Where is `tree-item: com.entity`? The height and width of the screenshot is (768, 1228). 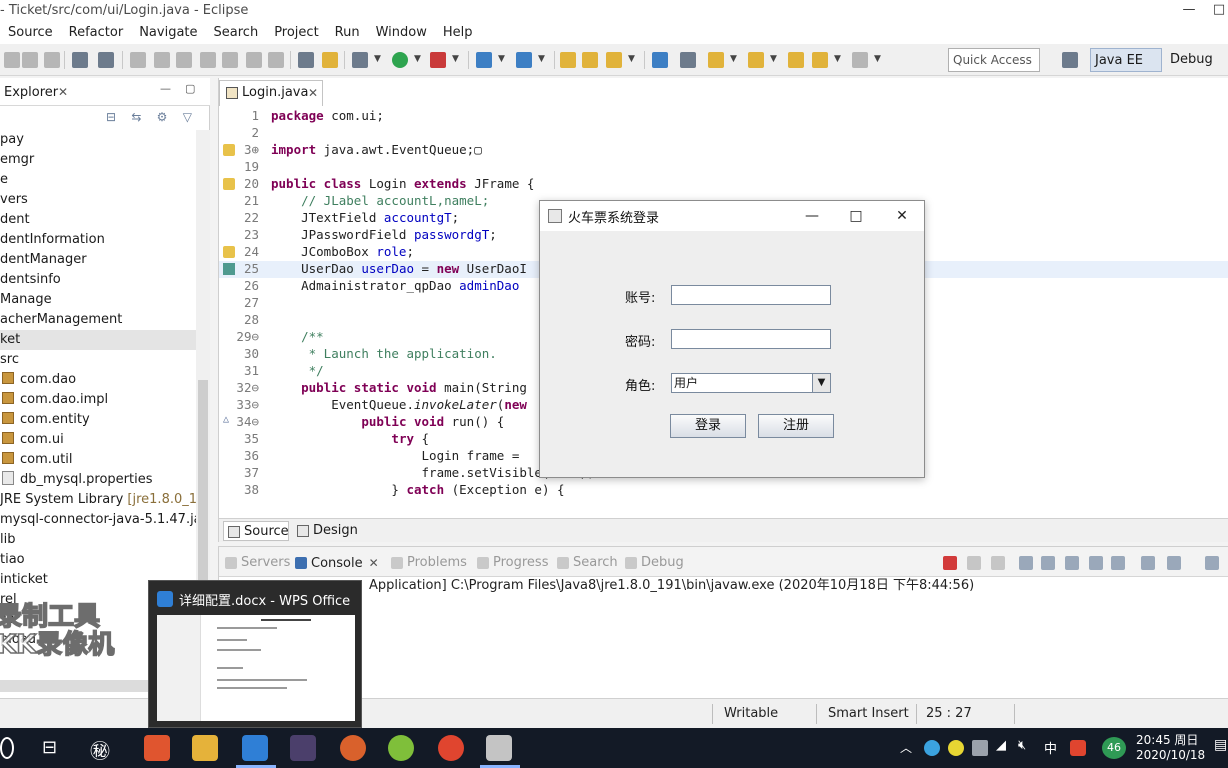 tree-item: com.entity is located at coordinates (98, 420).